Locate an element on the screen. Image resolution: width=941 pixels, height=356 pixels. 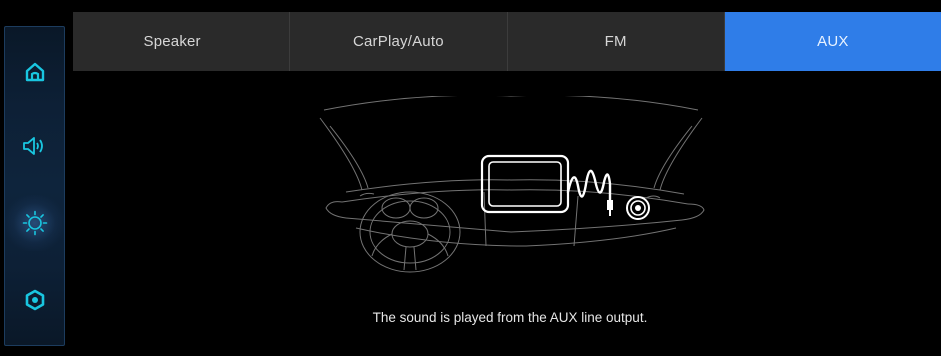
tab-carplay-auto-label: CarPlay/Auto is located at coordinates (398, 41).